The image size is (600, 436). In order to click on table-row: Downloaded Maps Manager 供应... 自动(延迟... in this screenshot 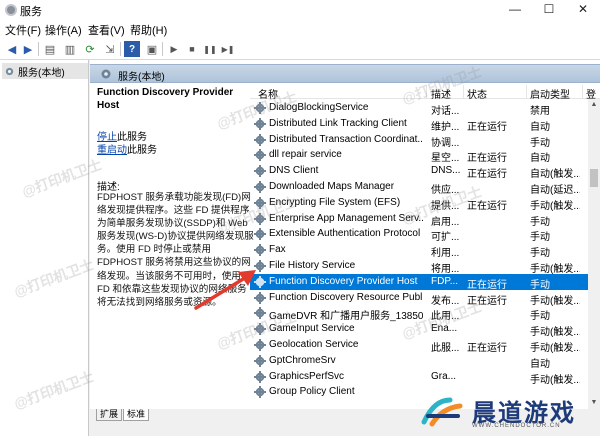, I will do `click(419, 187)`.